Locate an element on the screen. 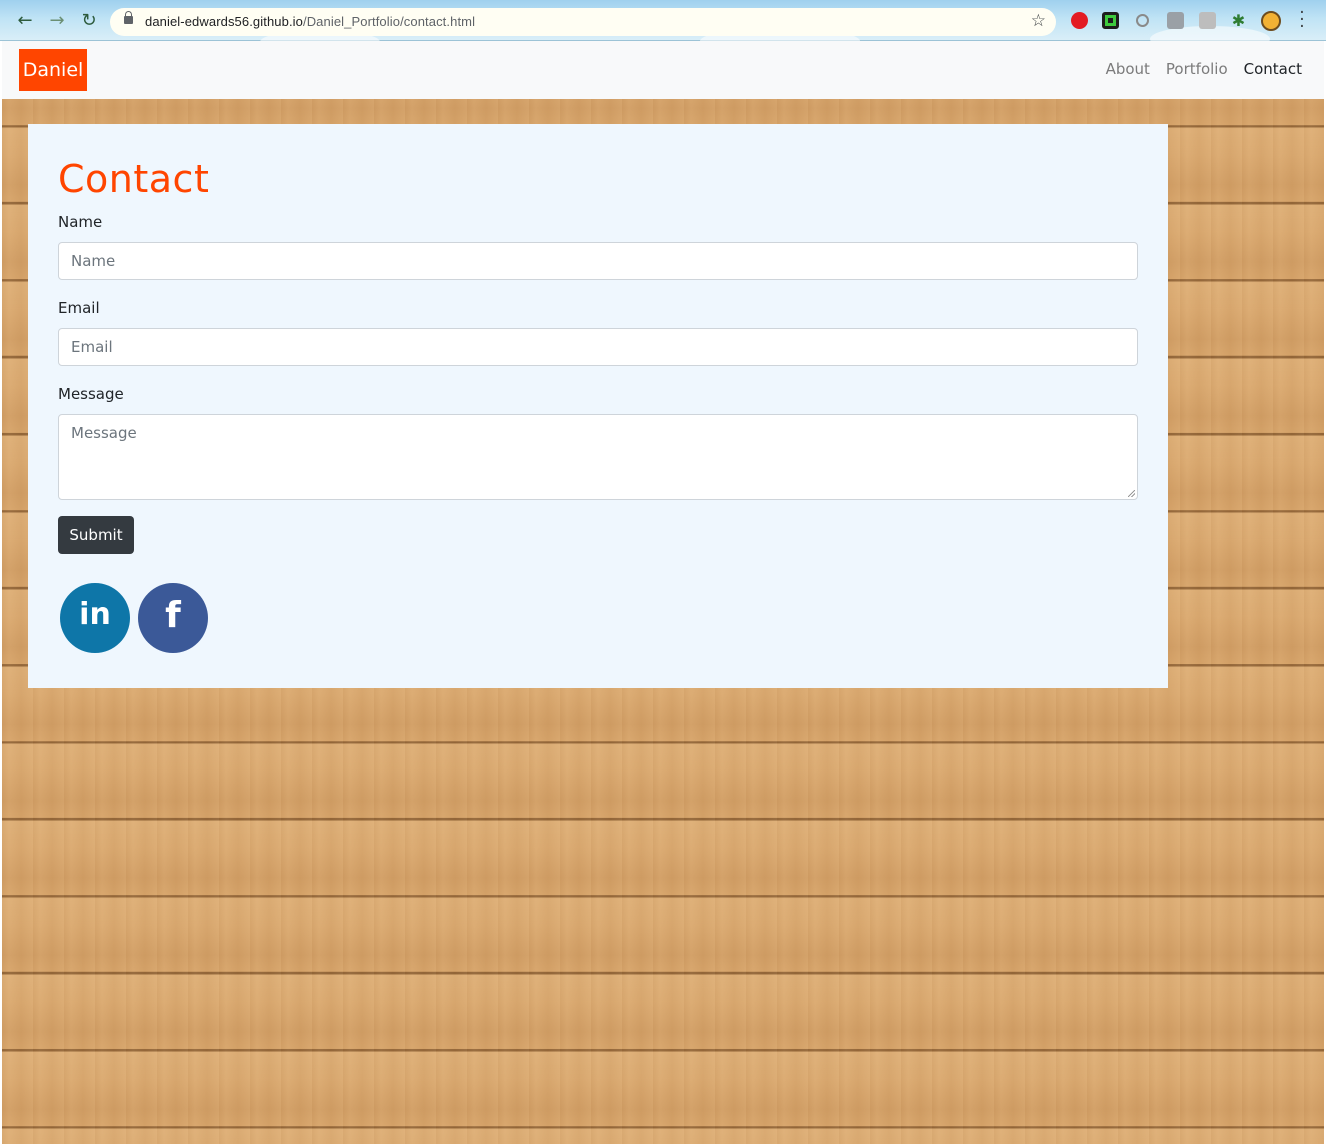  dsr-extension-icon is located at coordinates (1175, 20).